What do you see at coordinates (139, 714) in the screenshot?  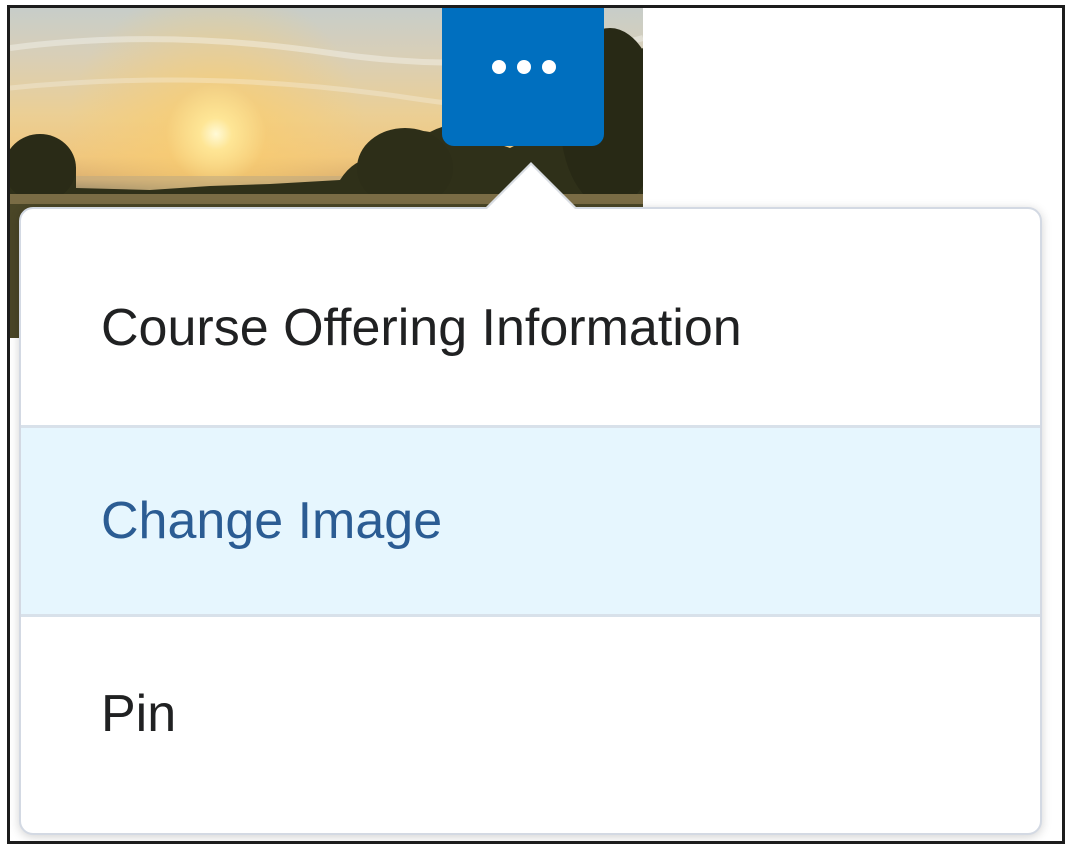 I see `menu-item-label: Pin` at bounding box center [139, 714].